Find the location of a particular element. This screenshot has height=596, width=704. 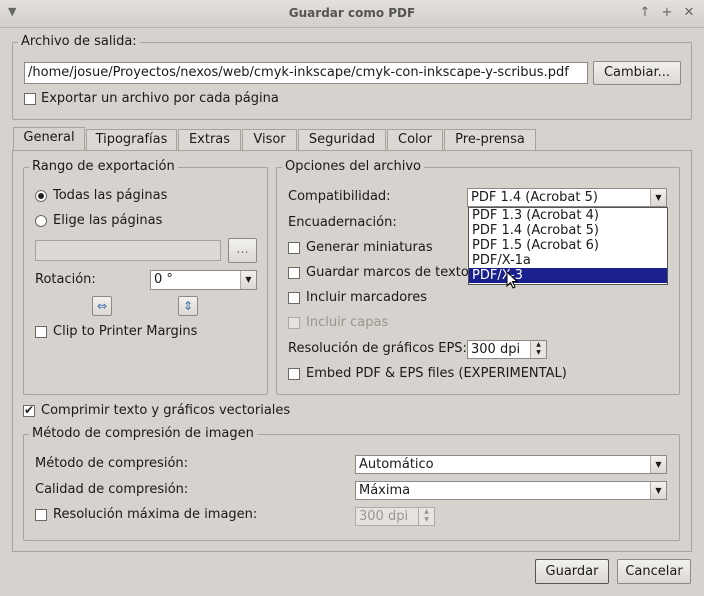

method-select: Automático ▼ is located at coordinates (511, 464).